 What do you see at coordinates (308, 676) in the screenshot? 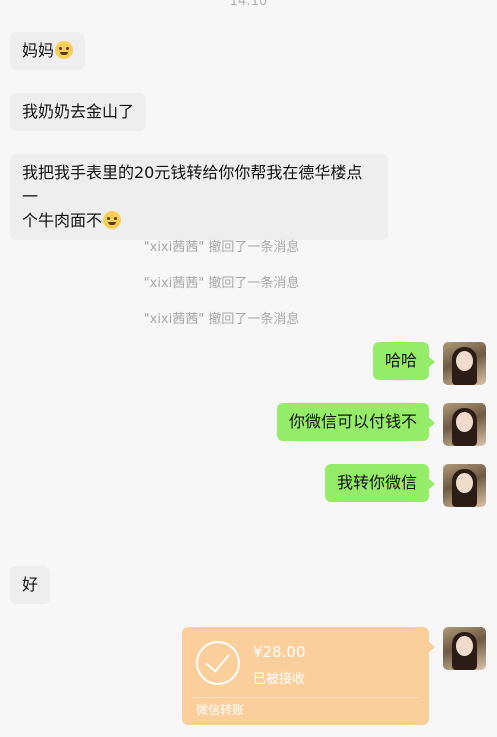
I see `wechat-transfer-card: ¥28.00 已被接收 微信转账` at bounding box center [308, 676].